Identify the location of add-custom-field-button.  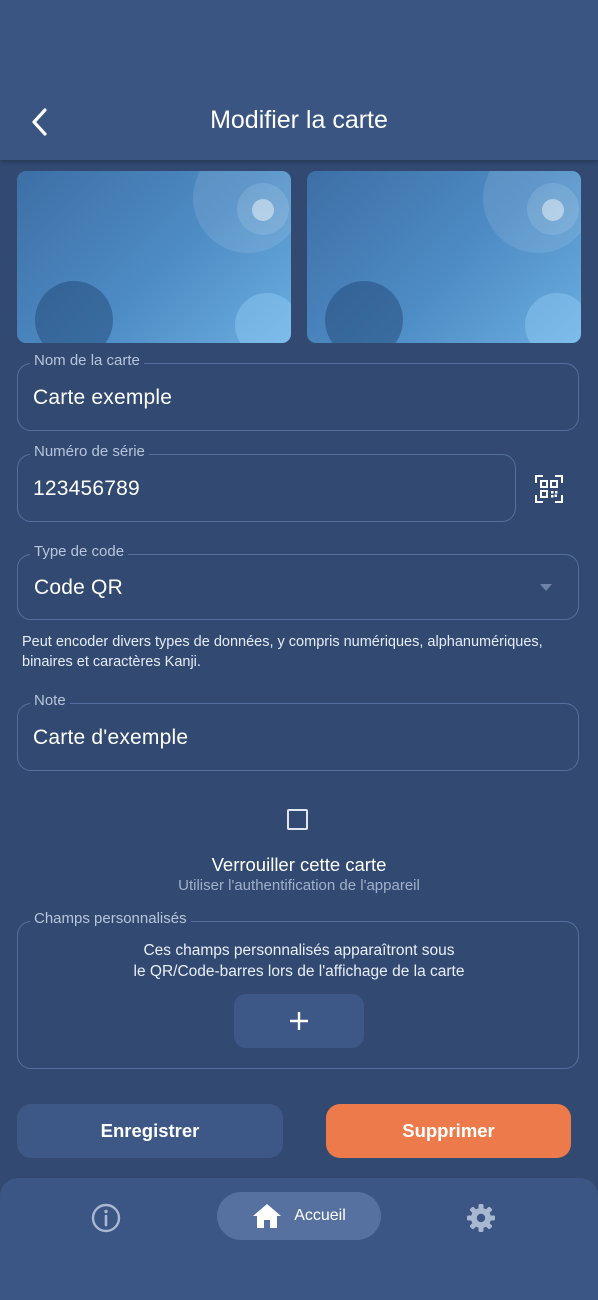
(299, 1021).